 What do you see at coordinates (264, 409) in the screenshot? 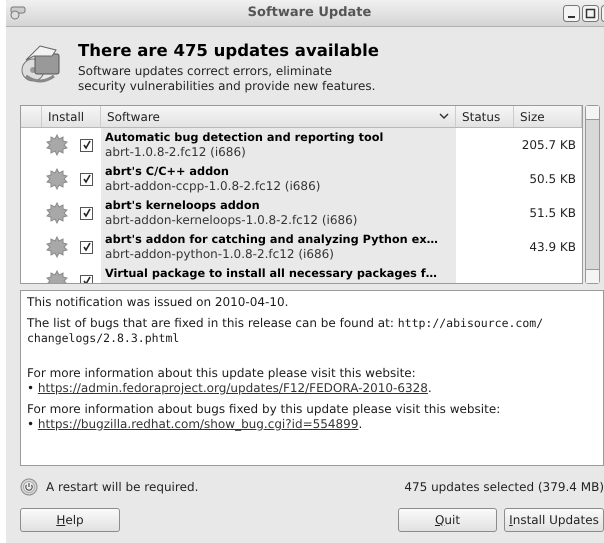
I see `info-text: For more information about bugs fixed by this update please visit this website:` at bounding box center [264, 409].